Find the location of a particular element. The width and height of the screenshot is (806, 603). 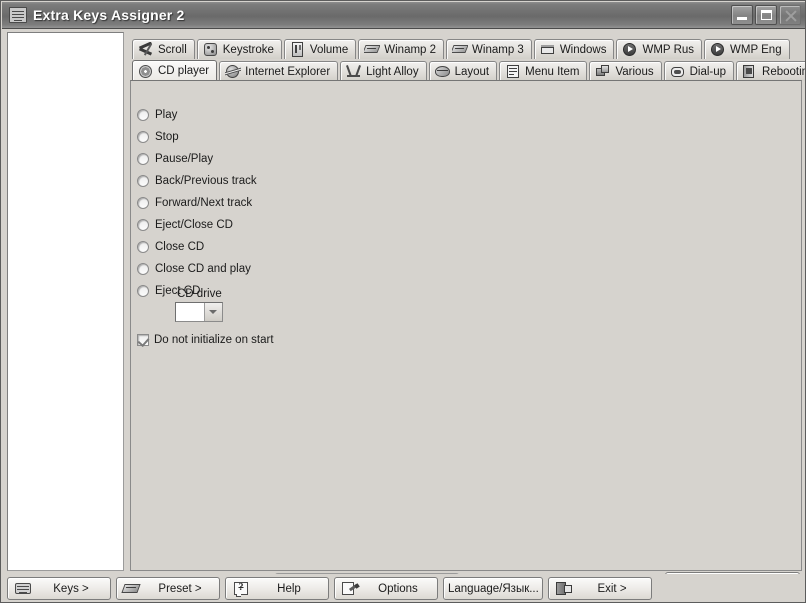

options-button: Options is located at coordinates (386, 588).